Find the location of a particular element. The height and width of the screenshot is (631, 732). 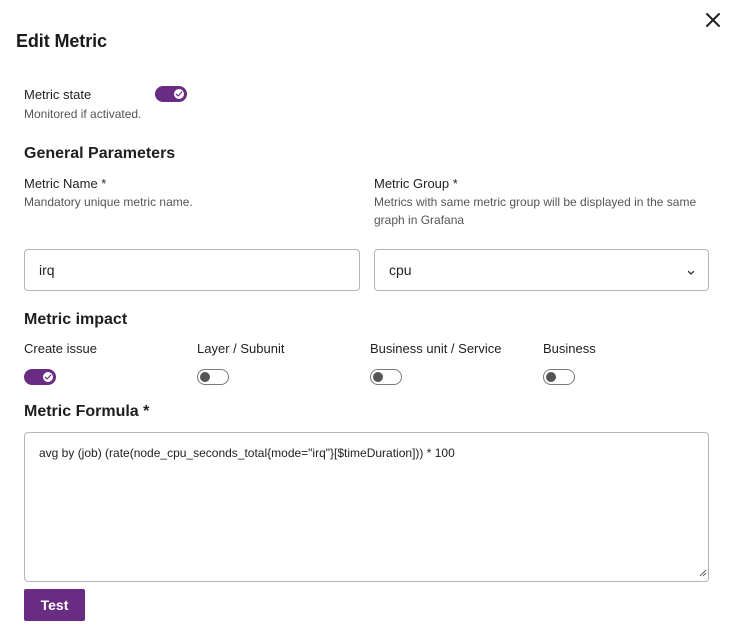

create-issue-toggle is located at coordinates (40, 377).